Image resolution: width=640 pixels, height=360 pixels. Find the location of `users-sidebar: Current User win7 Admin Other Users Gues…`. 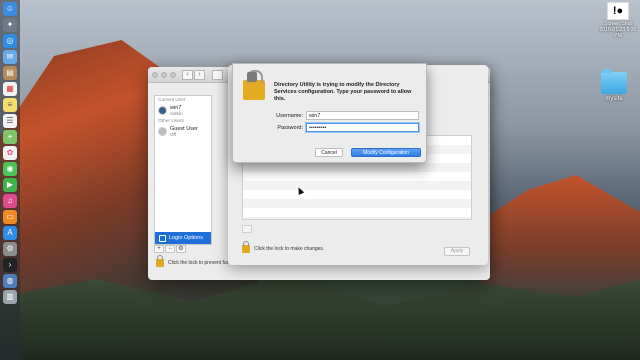

users-sidebar: Current User win7 Admin Other Users Gues… is located at coordinates (183, 170).